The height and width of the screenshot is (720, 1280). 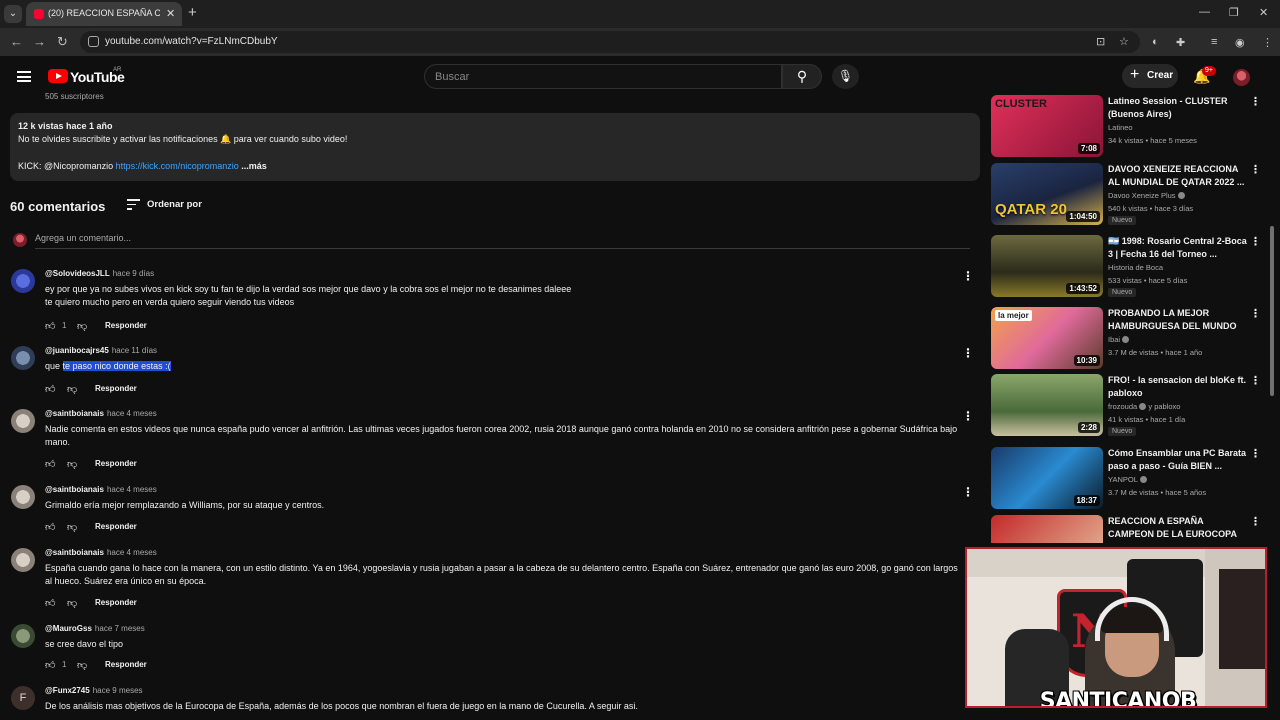 What do you see at coordinates (68, 628) in the screenshot?
I see `comment-author: @MauroGss` at bounding box center [68, 628].